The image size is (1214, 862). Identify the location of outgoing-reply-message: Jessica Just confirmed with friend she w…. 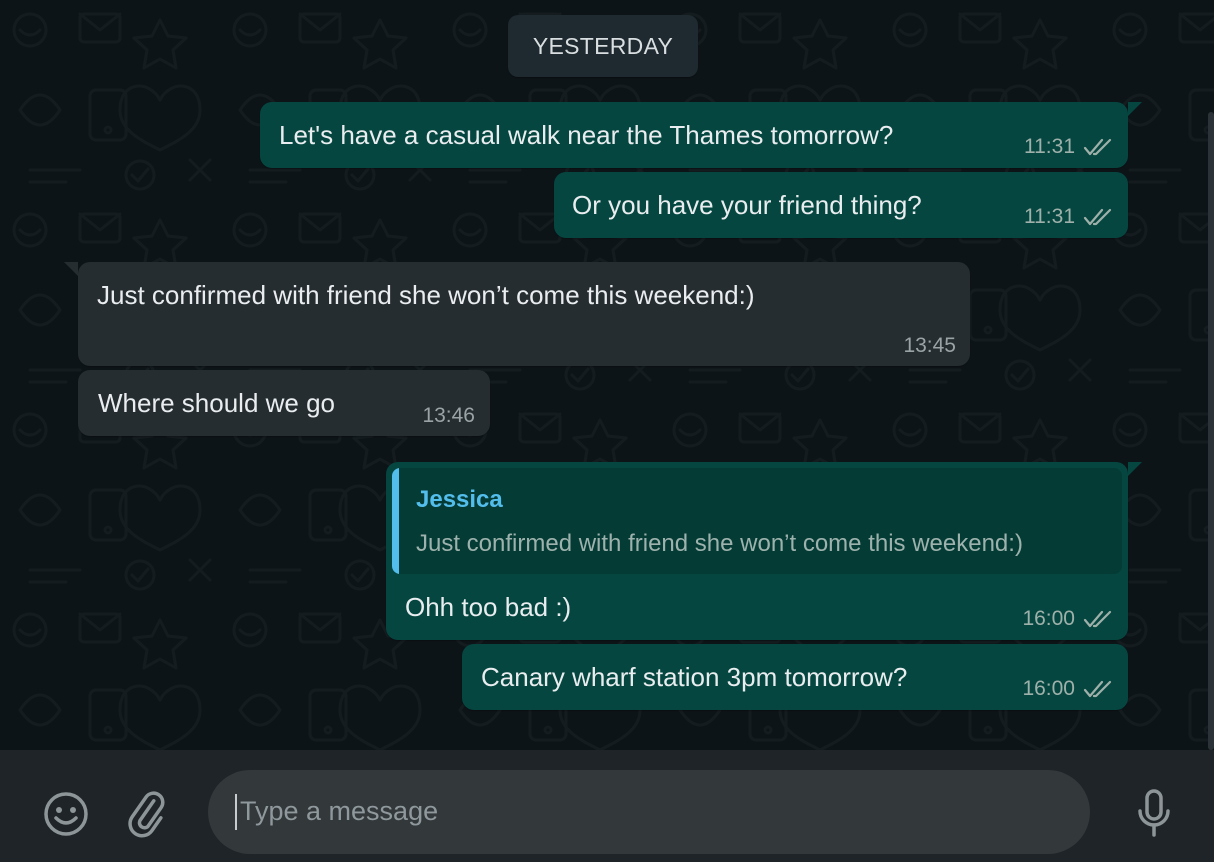
(764, 551).